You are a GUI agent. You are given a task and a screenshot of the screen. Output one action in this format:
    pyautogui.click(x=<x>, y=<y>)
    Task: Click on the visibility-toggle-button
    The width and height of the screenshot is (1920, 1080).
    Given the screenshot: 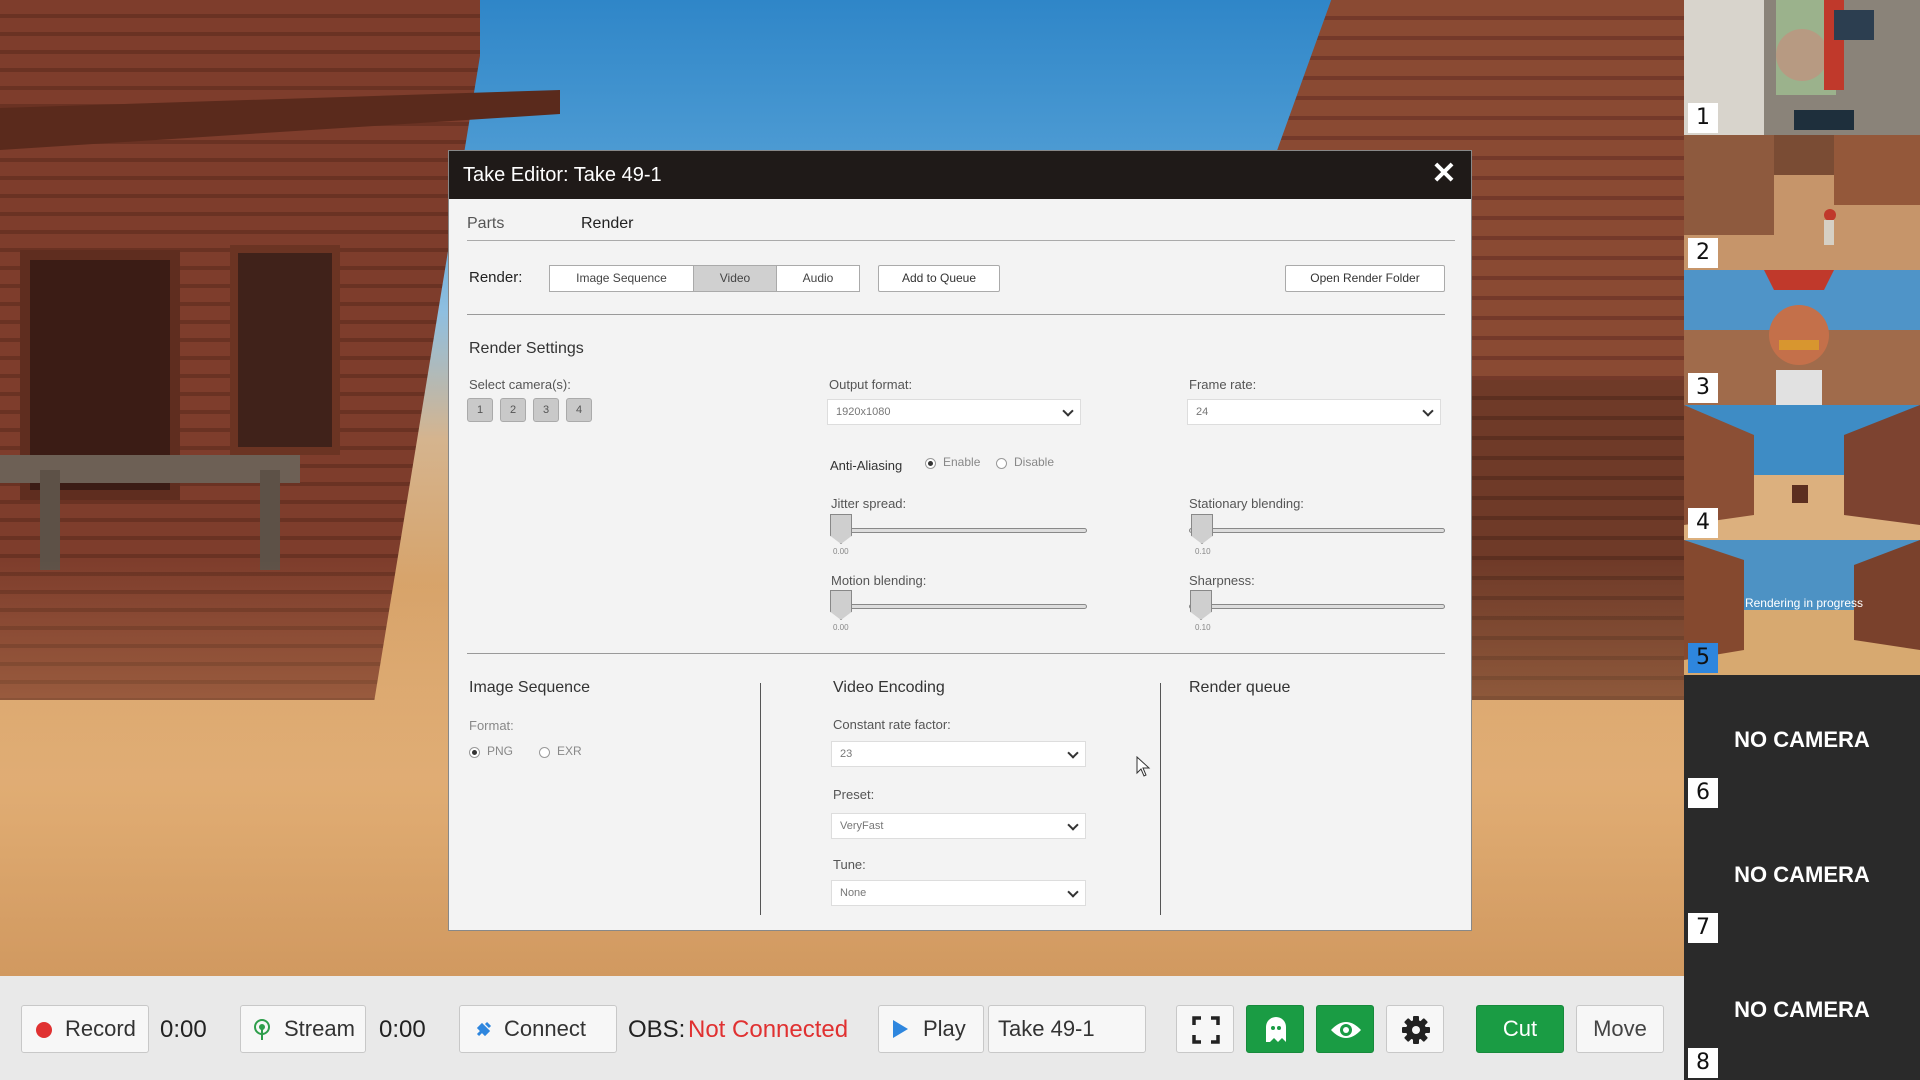 What is the action you would take?
    pyautogui.click(x=1345, y=1029)
    